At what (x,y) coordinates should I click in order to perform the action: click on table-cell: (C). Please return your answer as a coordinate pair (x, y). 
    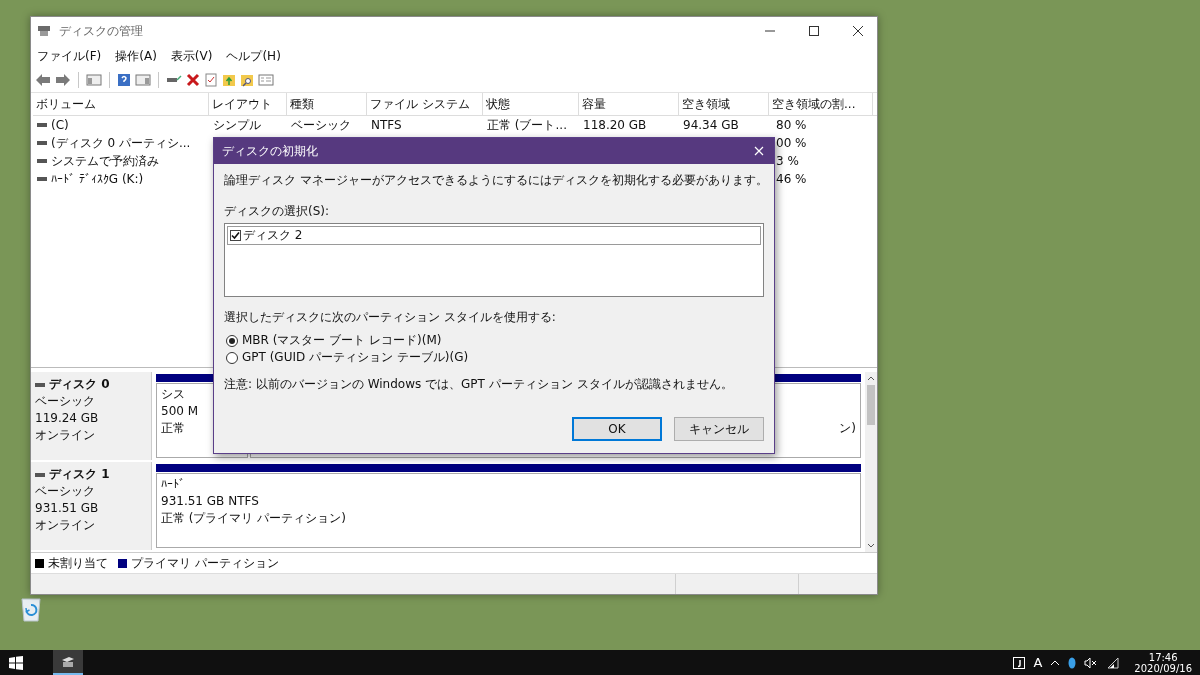
    Looking at the image, I should click on (60, 125).